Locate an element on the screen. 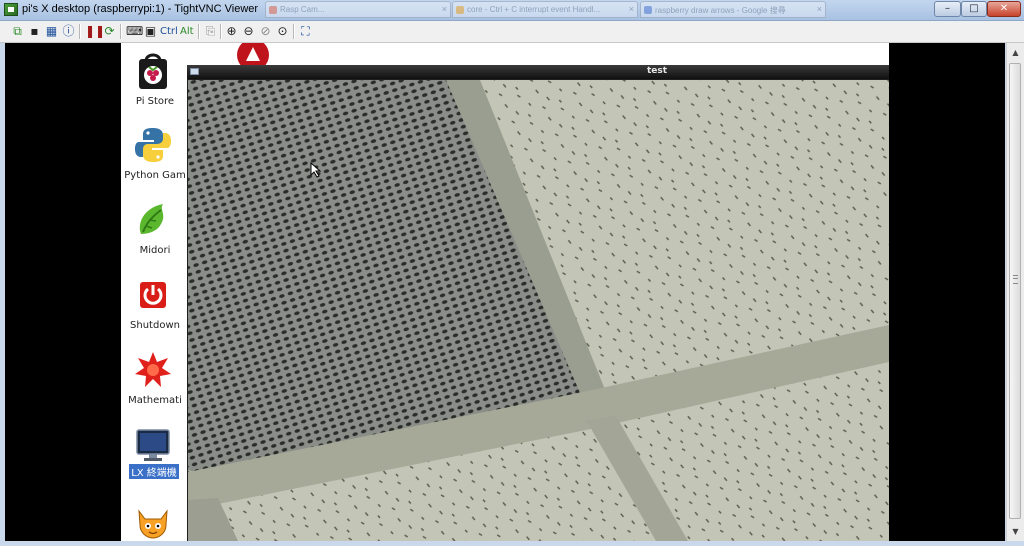 The width and height of the screenshot is (1024, 546). scroll-down-icon: ▼ is located at coordinates (1015, 531).